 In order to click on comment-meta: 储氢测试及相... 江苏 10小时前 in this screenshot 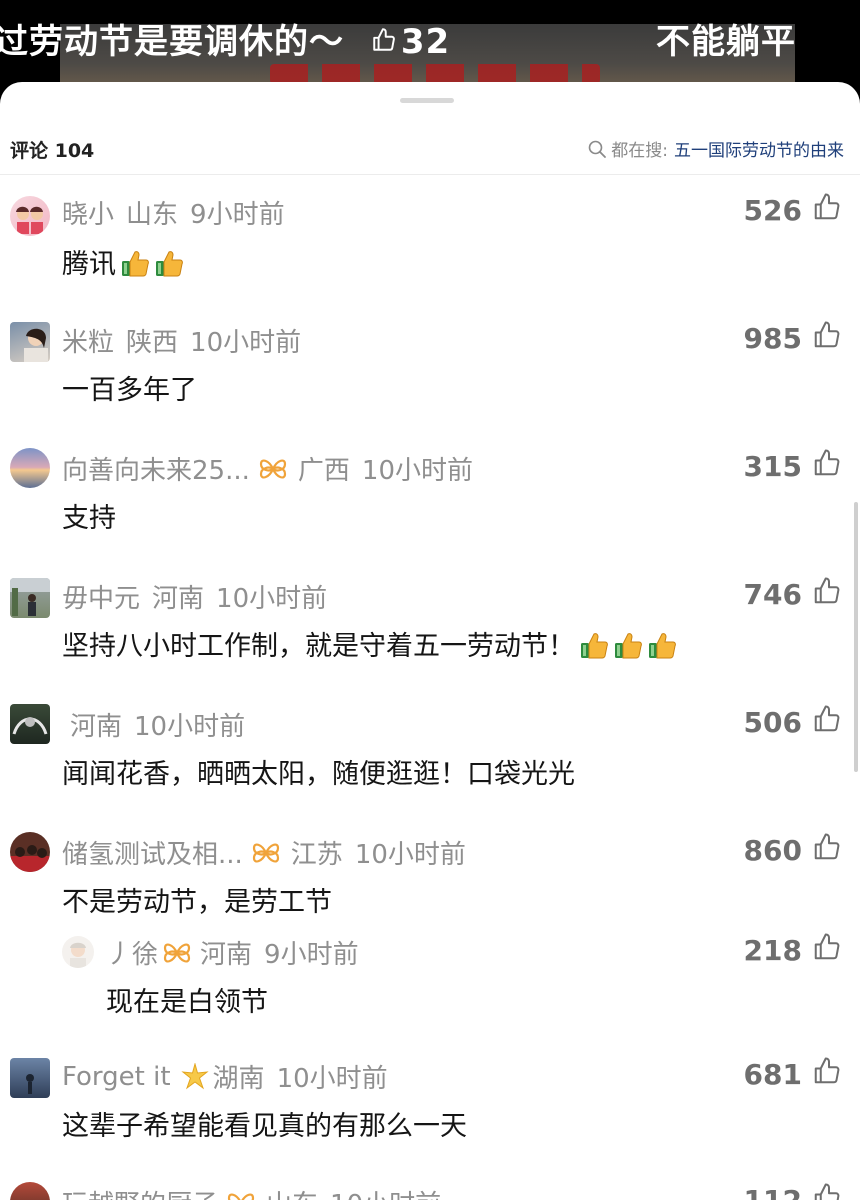, I will do `click(264, 852)`.